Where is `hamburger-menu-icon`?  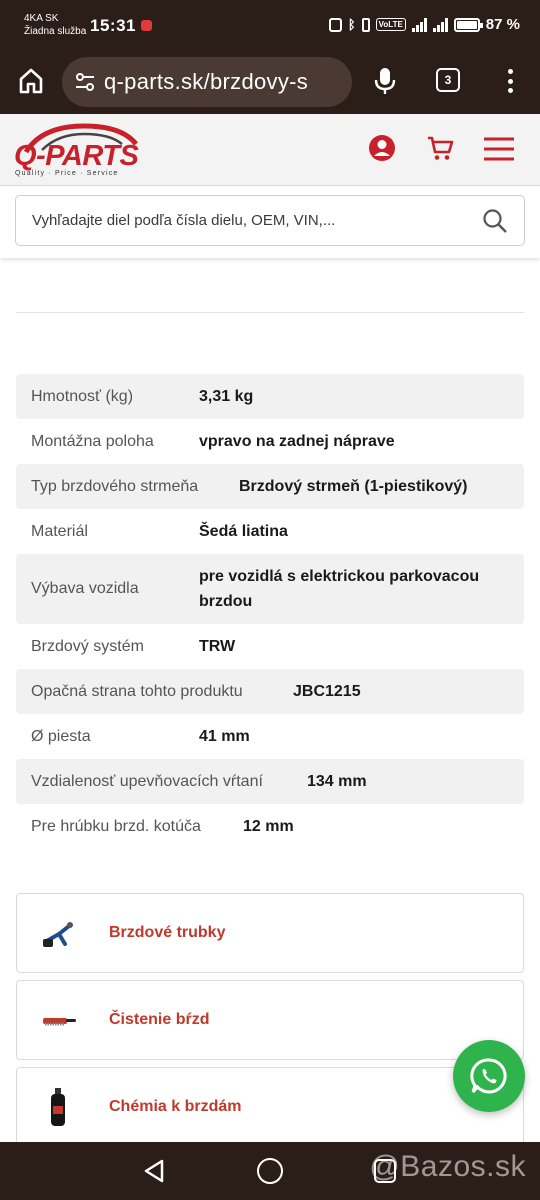 hamburger-menu-icon is located at coordinates (499, 149).